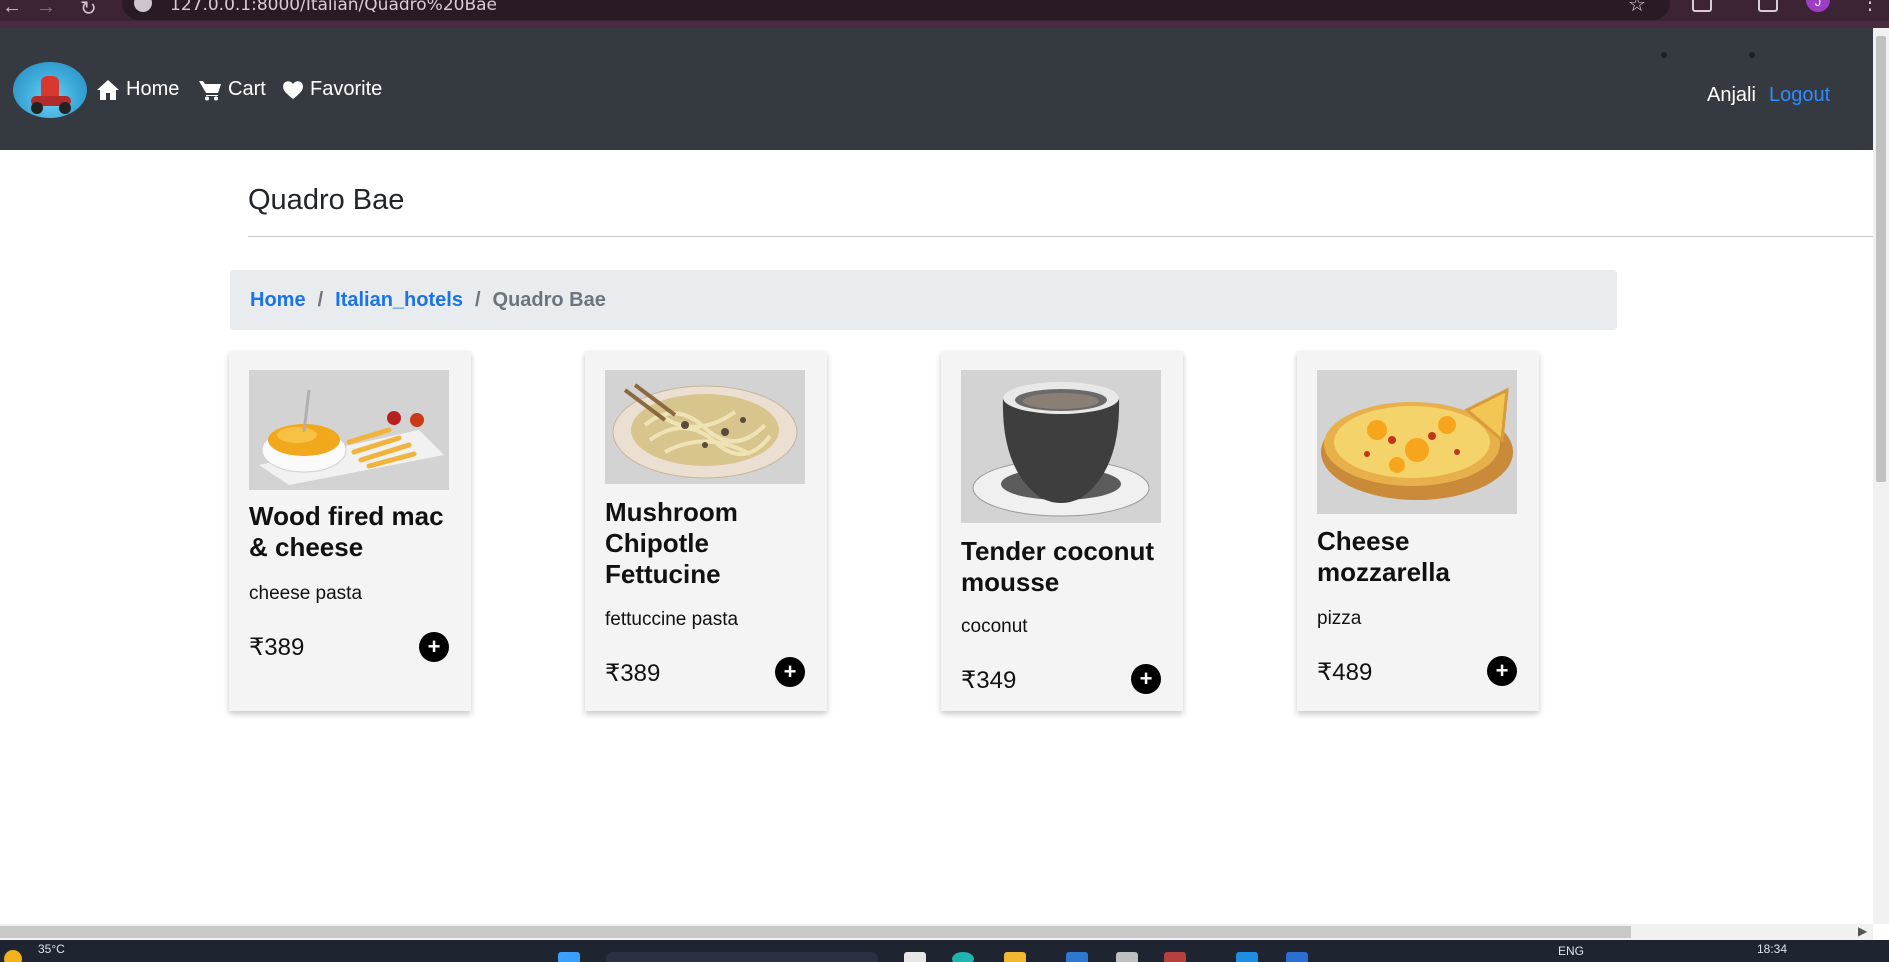  Describe the element at coordinates (46, 9) in the screenshot. I see `forward-icon: →` at that location.